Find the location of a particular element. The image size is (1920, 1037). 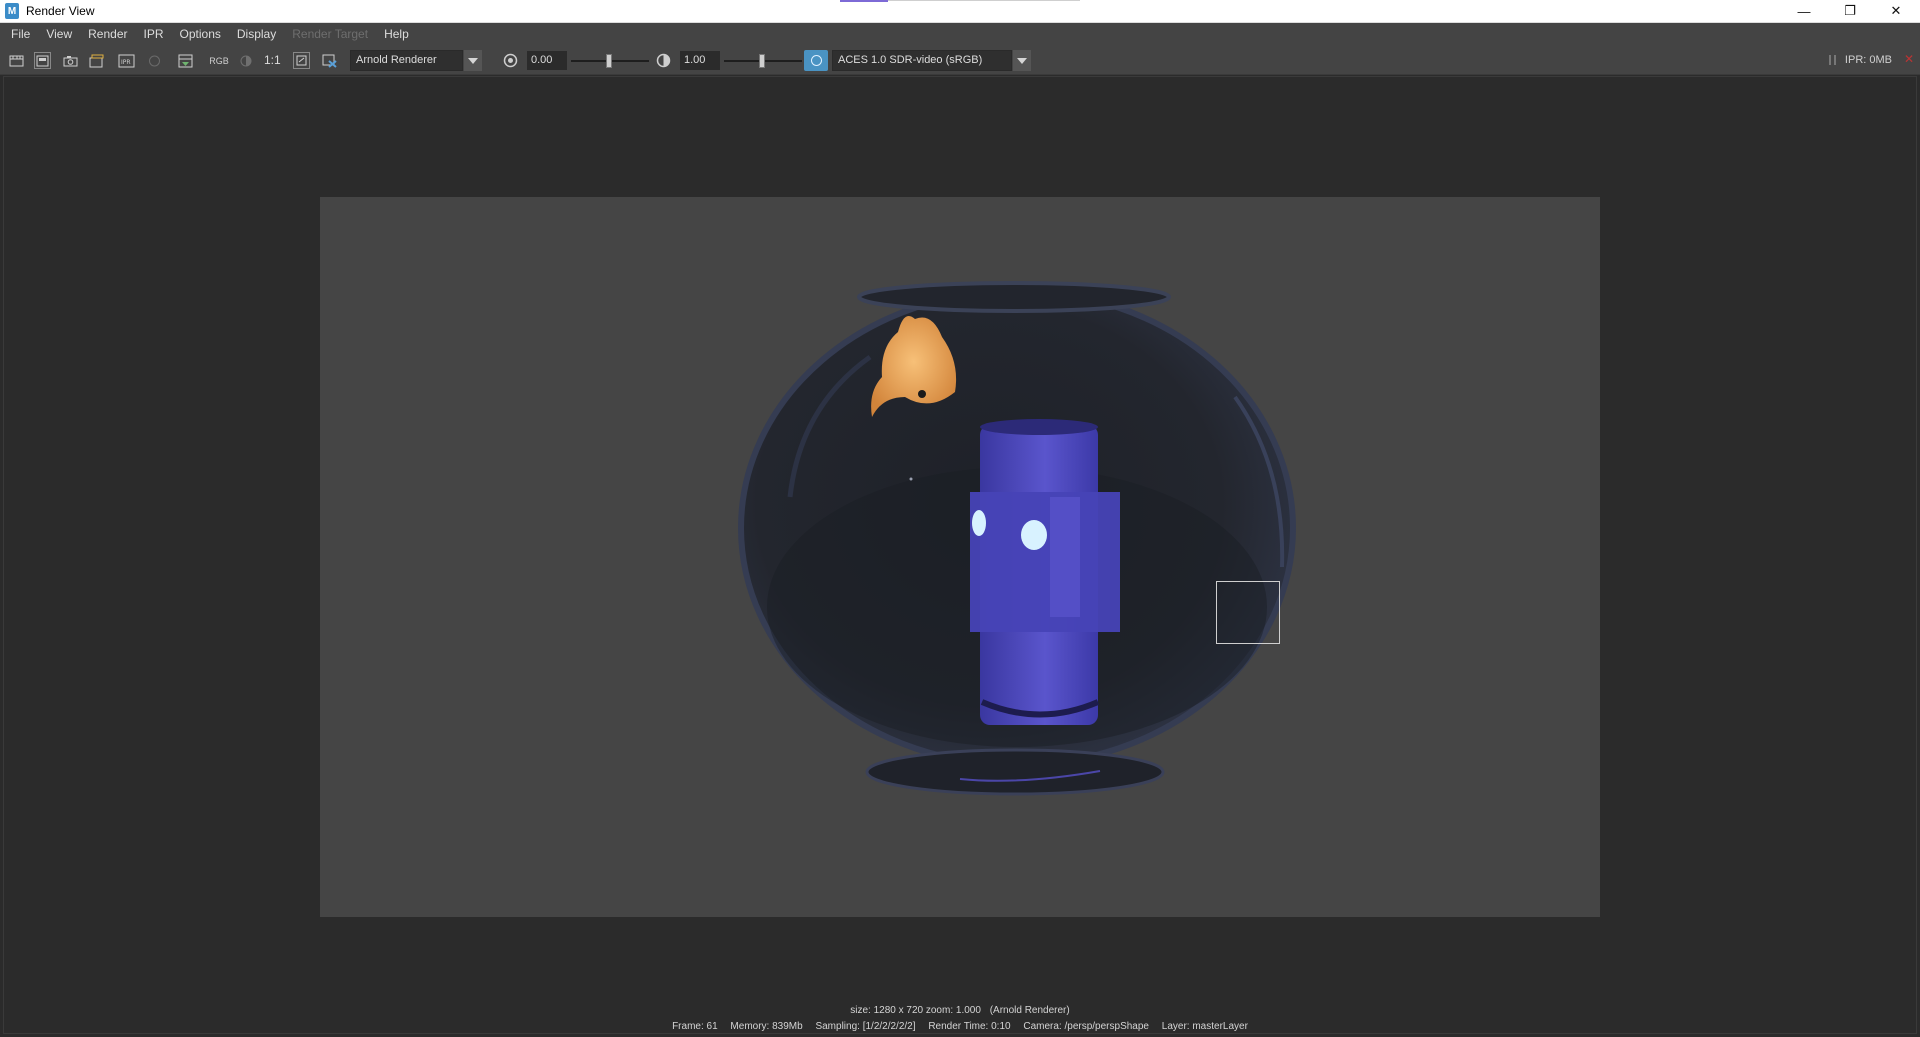

tiki-top is located at coordinates (1039, 427).